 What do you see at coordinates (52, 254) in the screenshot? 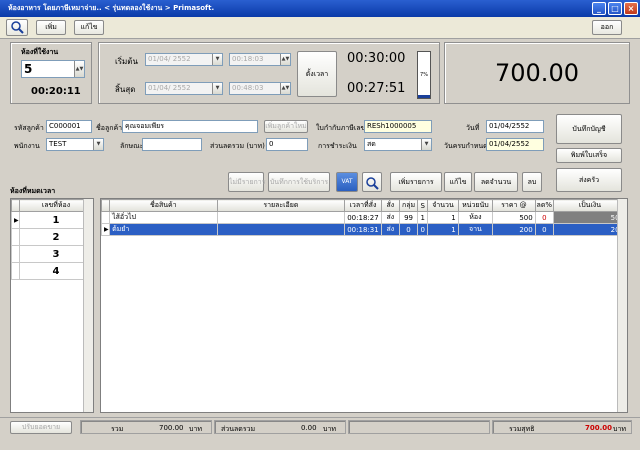
I see `room-row: 3` at bounding box center [52, 254].